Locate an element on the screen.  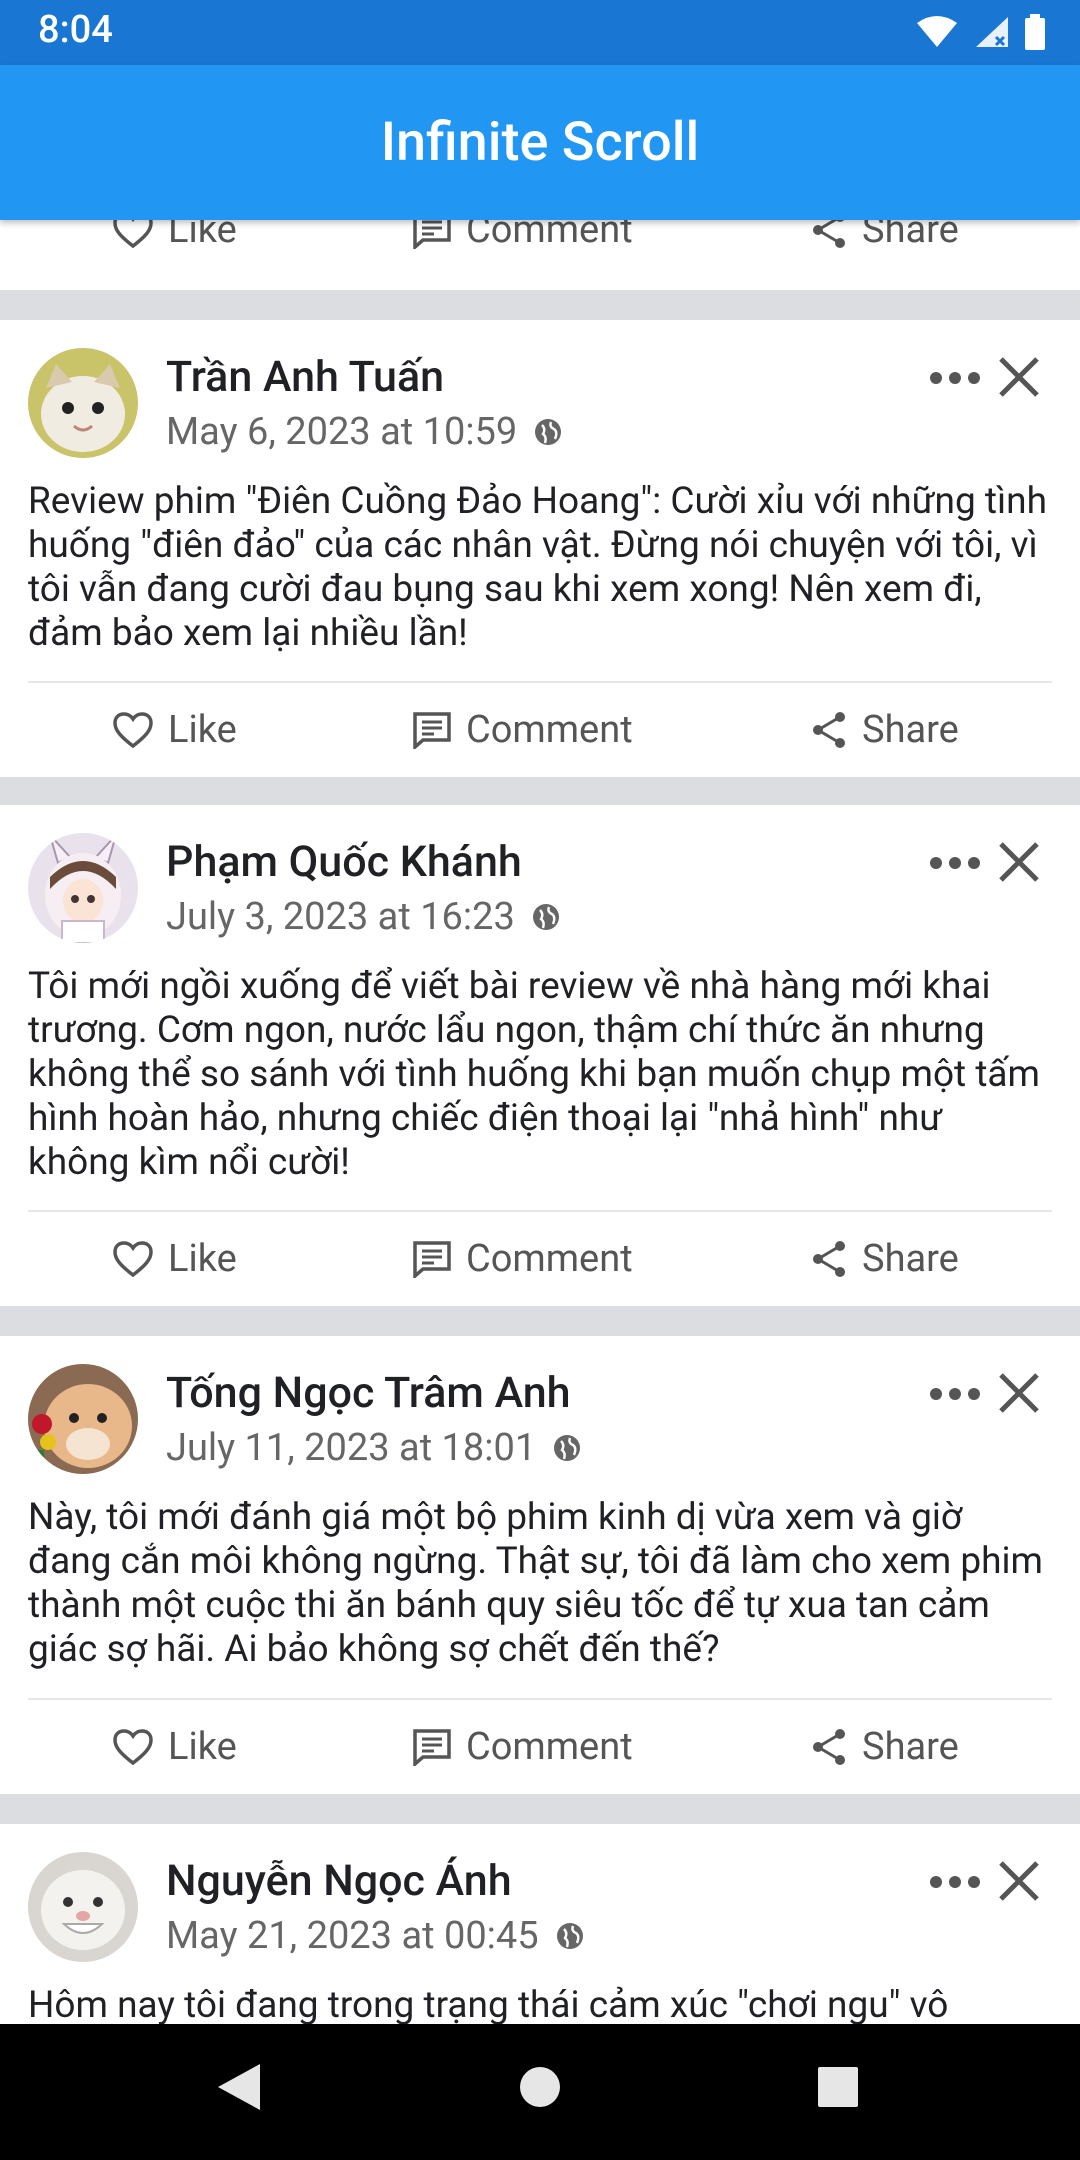
status-icons is located at coordinates (981, 32).